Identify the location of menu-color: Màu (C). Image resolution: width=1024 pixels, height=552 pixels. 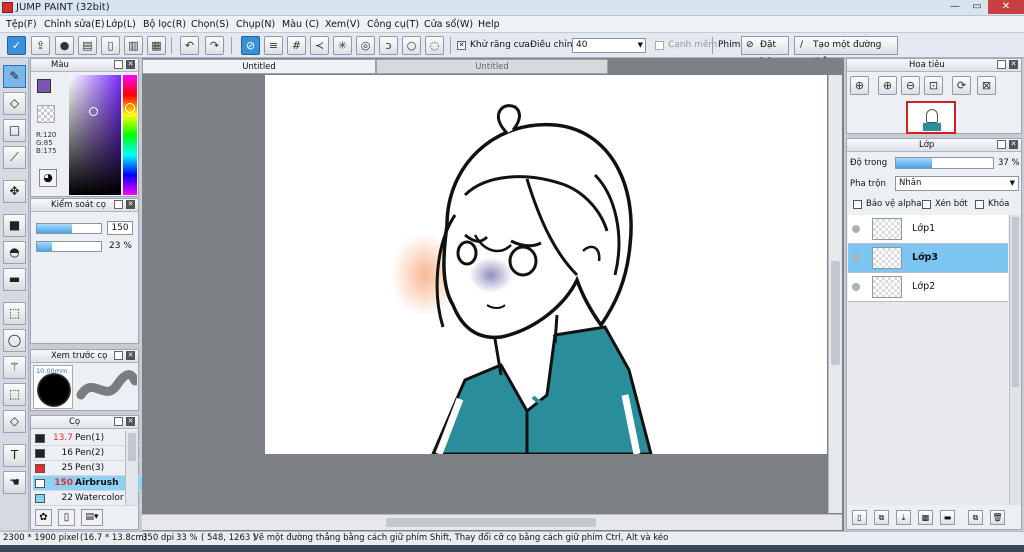
(300, 24).